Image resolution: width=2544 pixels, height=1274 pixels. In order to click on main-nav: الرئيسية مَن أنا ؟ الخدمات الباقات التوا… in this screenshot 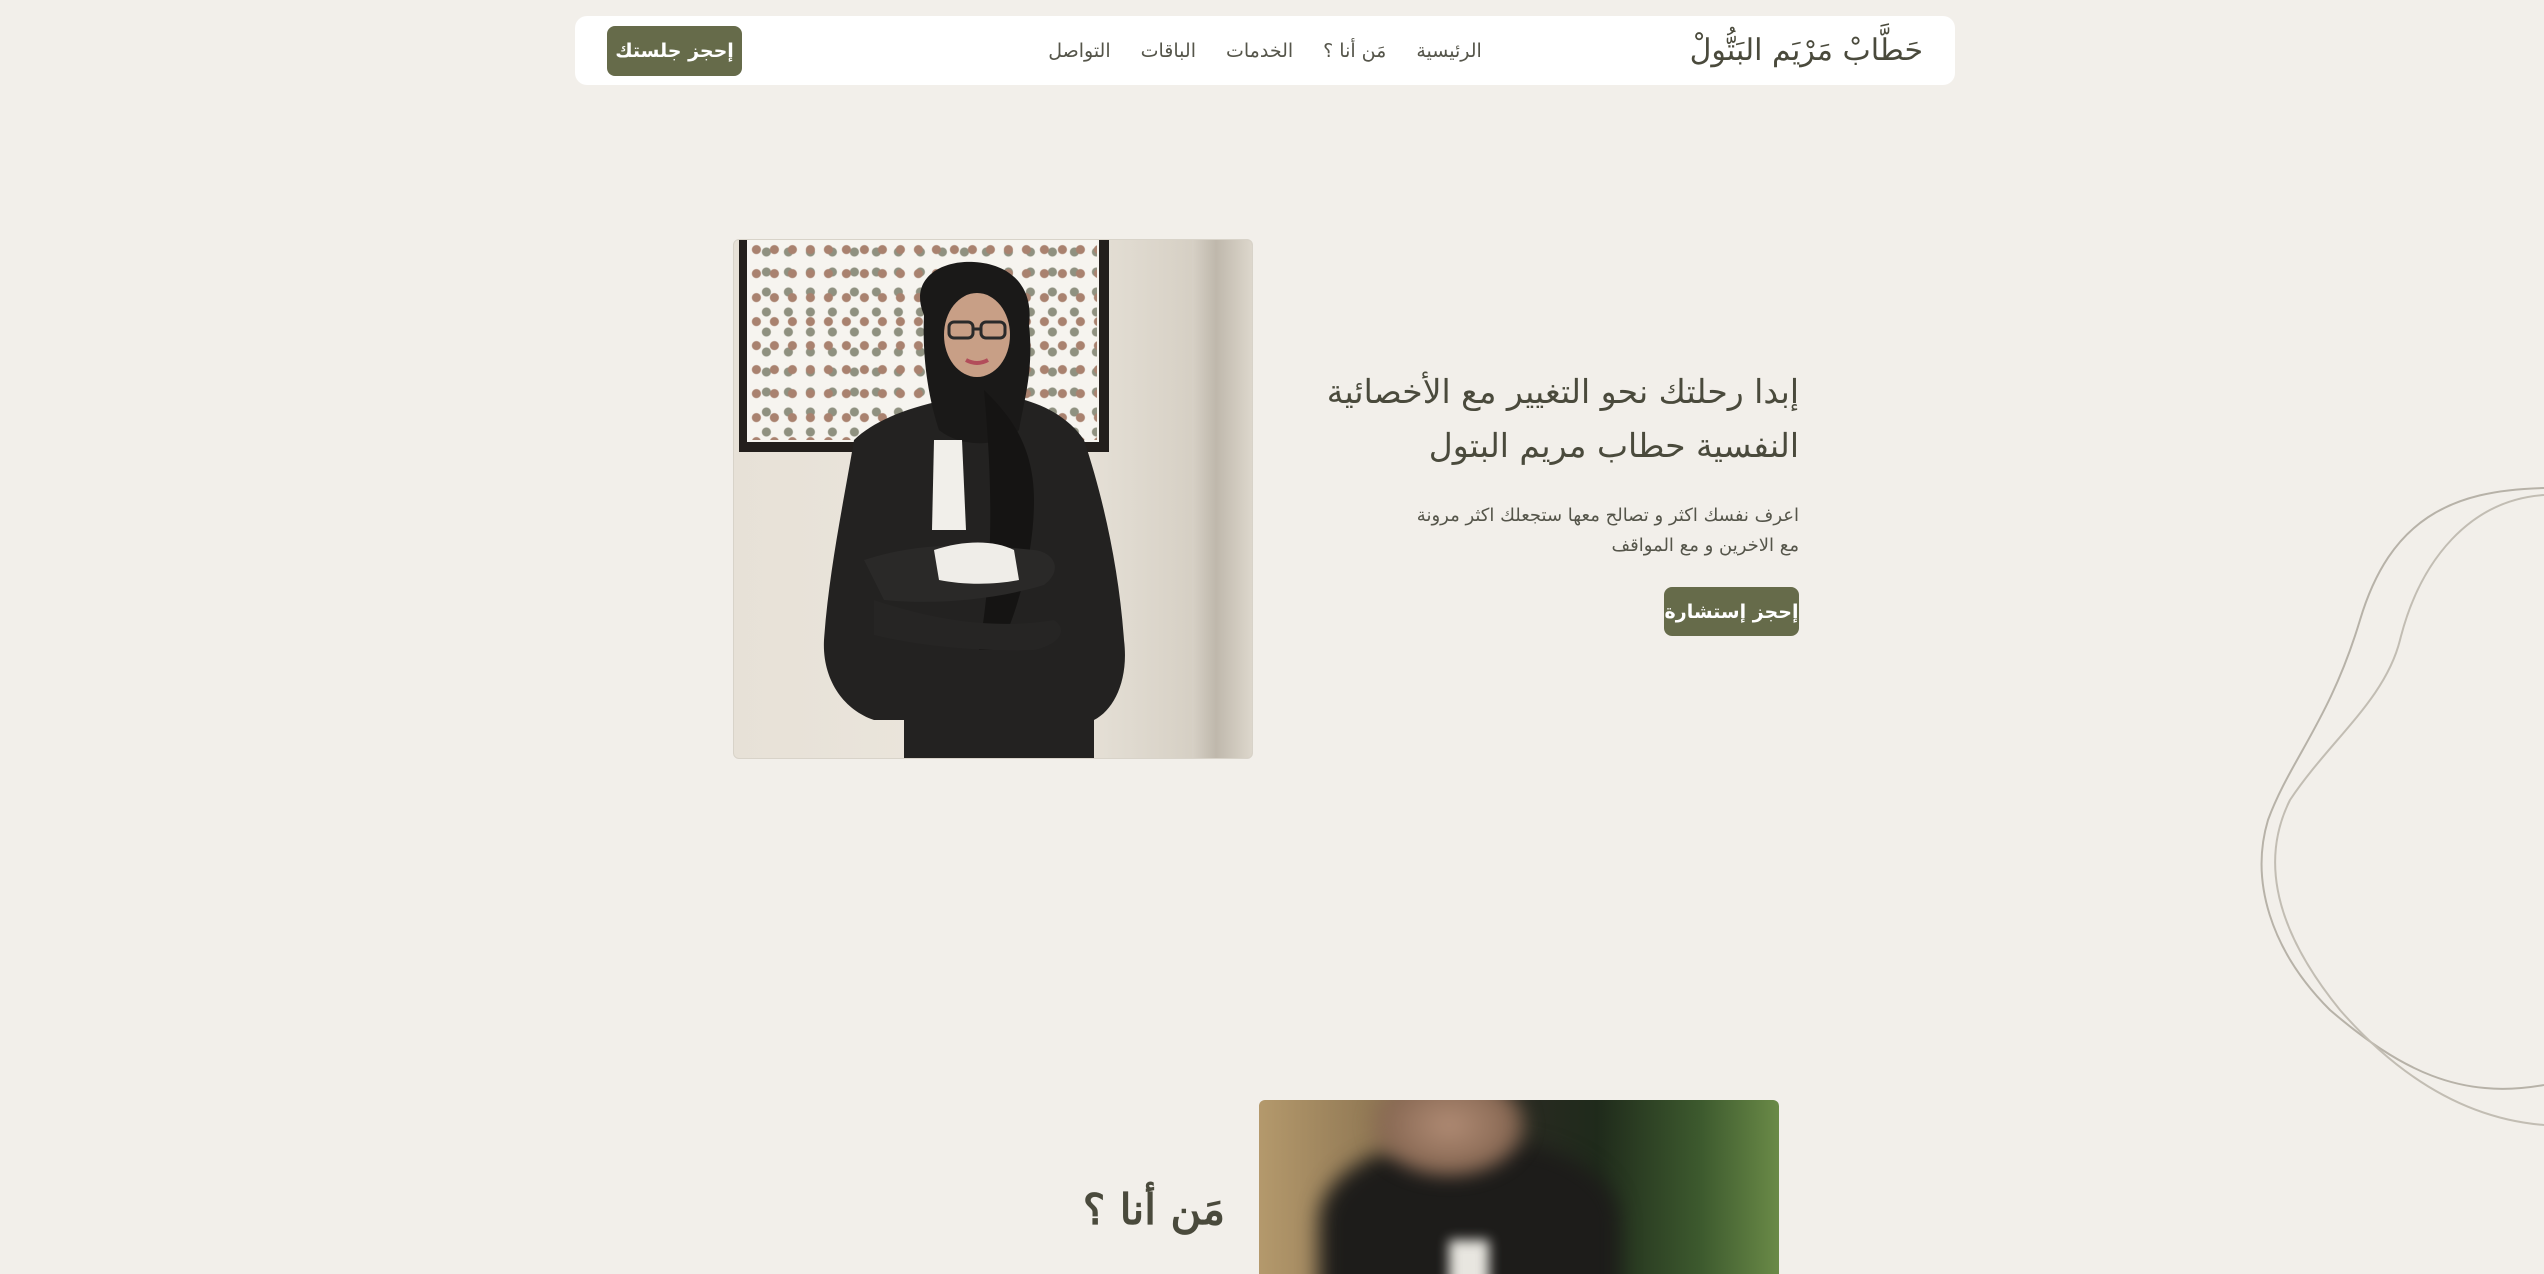, I will do `click(1265, 51)`.